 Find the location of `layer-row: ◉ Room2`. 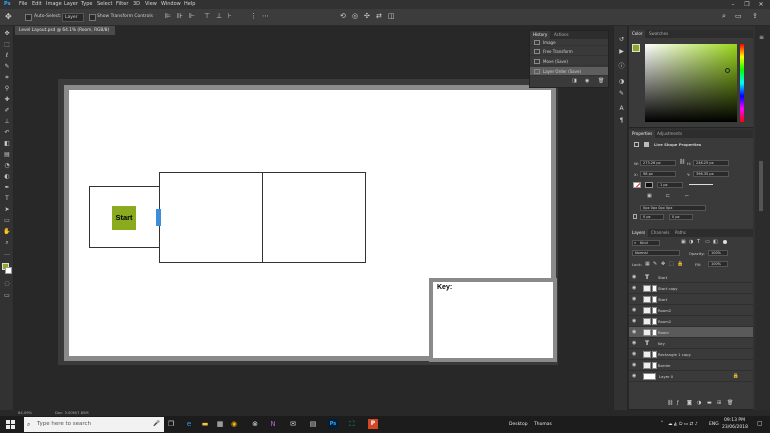

layer-row: ◉ Room2 is located at coordinates (691, 310).